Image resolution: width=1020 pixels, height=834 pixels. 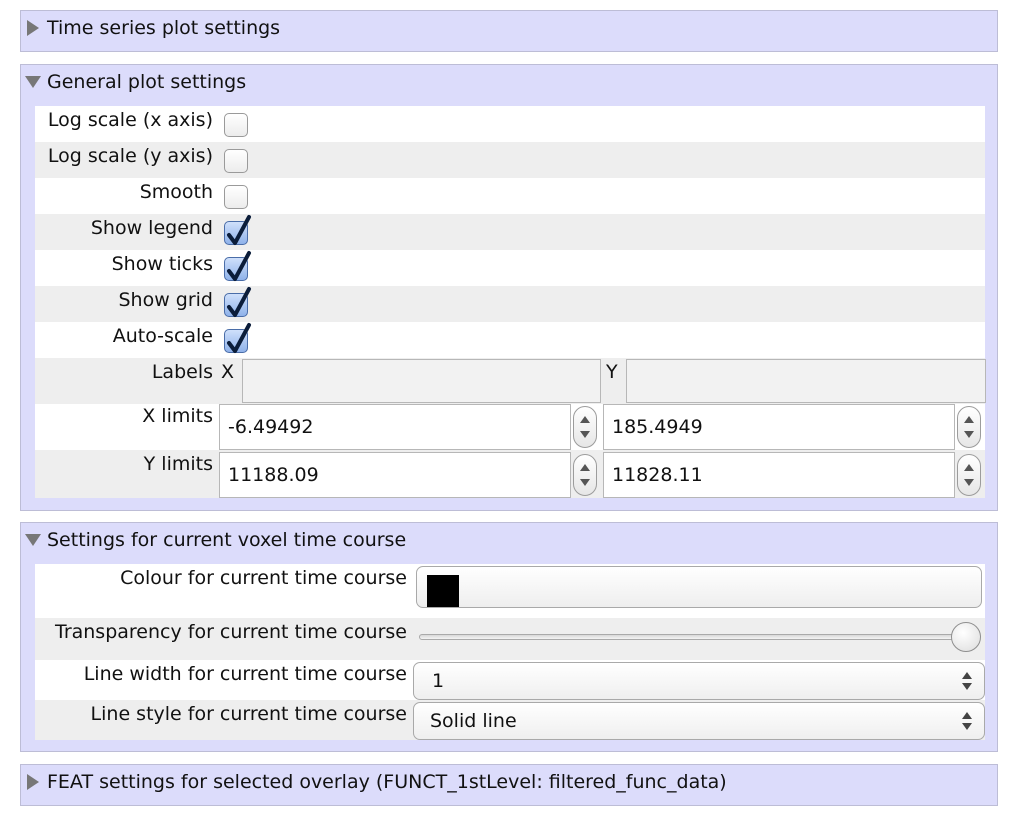 What do you see at coordinates (245, 674) in the screenshot?
I see `line-width-label: Line width for current time course` at bounding box center [245, 674].